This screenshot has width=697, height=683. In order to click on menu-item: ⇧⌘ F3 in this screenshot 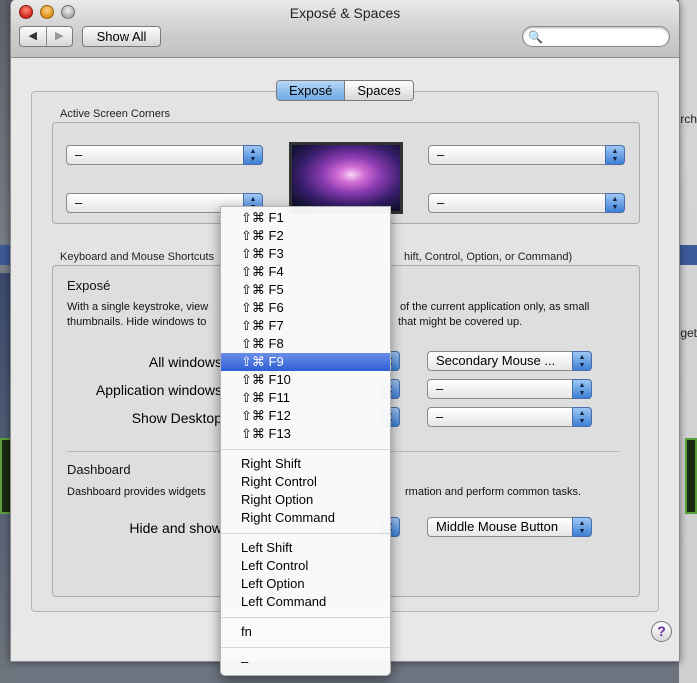, I will do `click(305, 254)`.